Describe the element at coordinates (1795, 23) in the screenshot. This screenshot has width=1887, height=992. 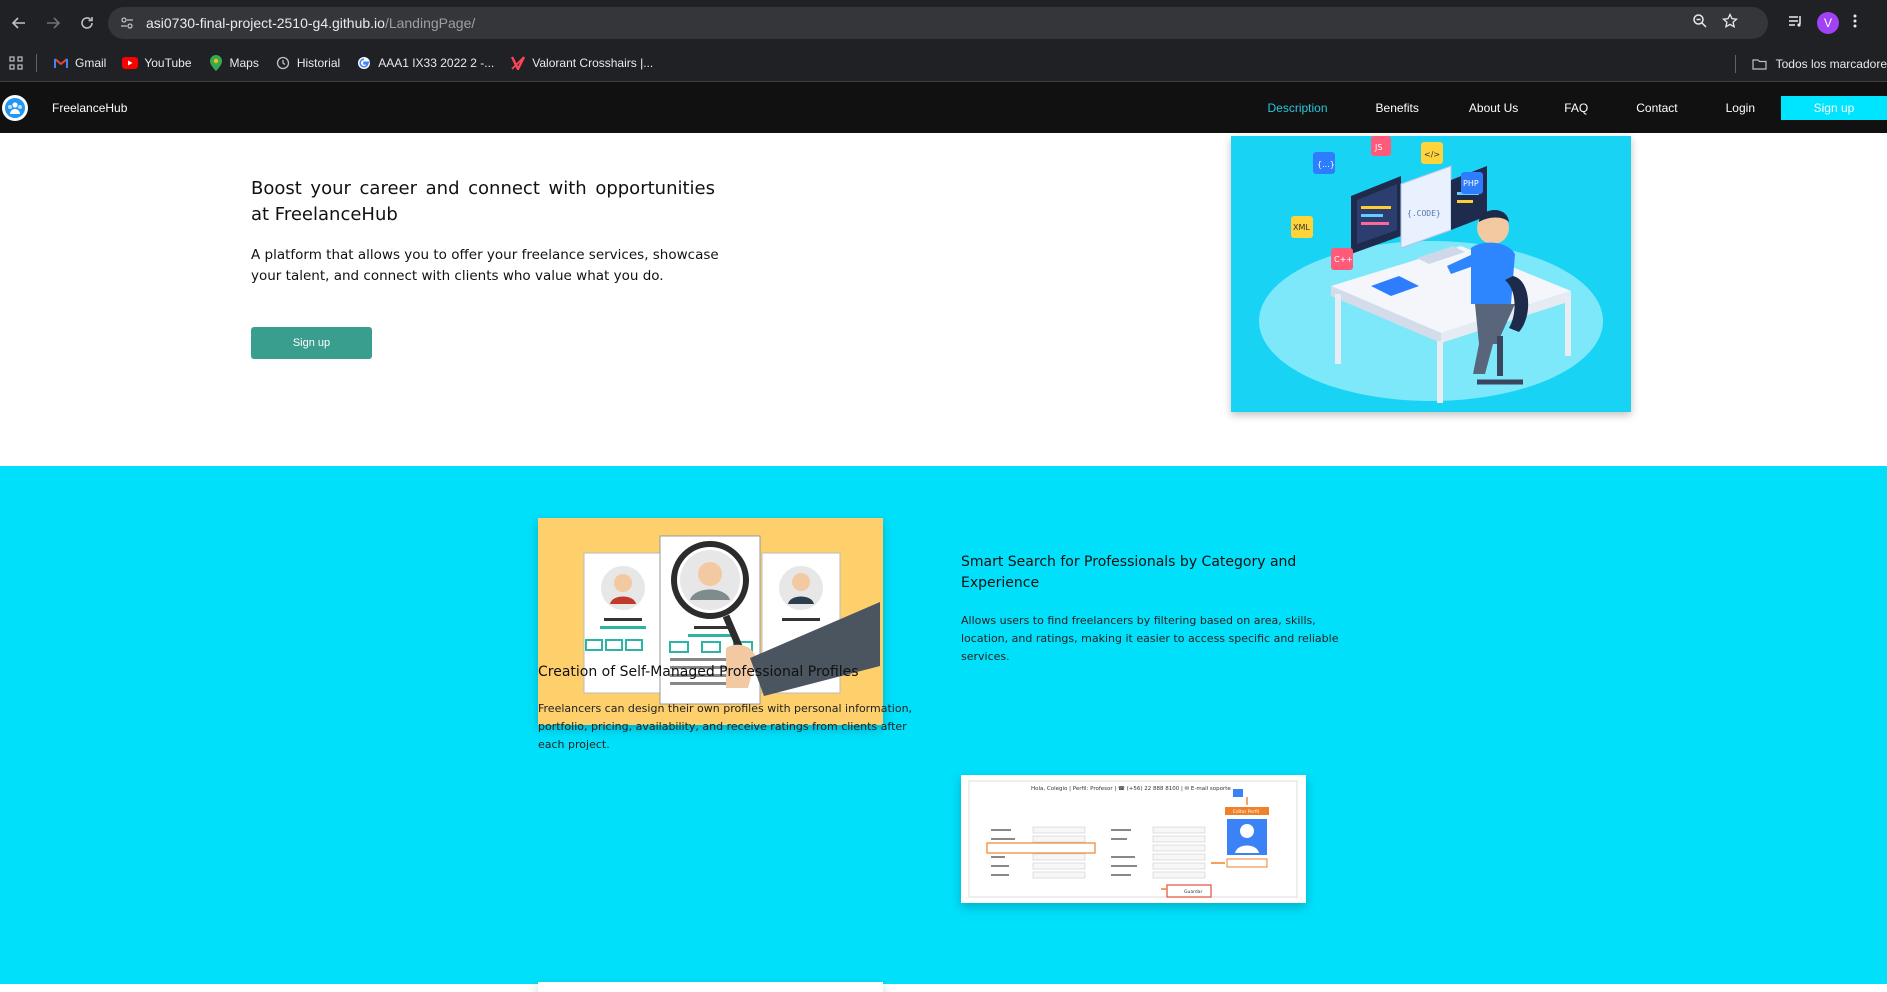
I see `media-control-icon` at that location.